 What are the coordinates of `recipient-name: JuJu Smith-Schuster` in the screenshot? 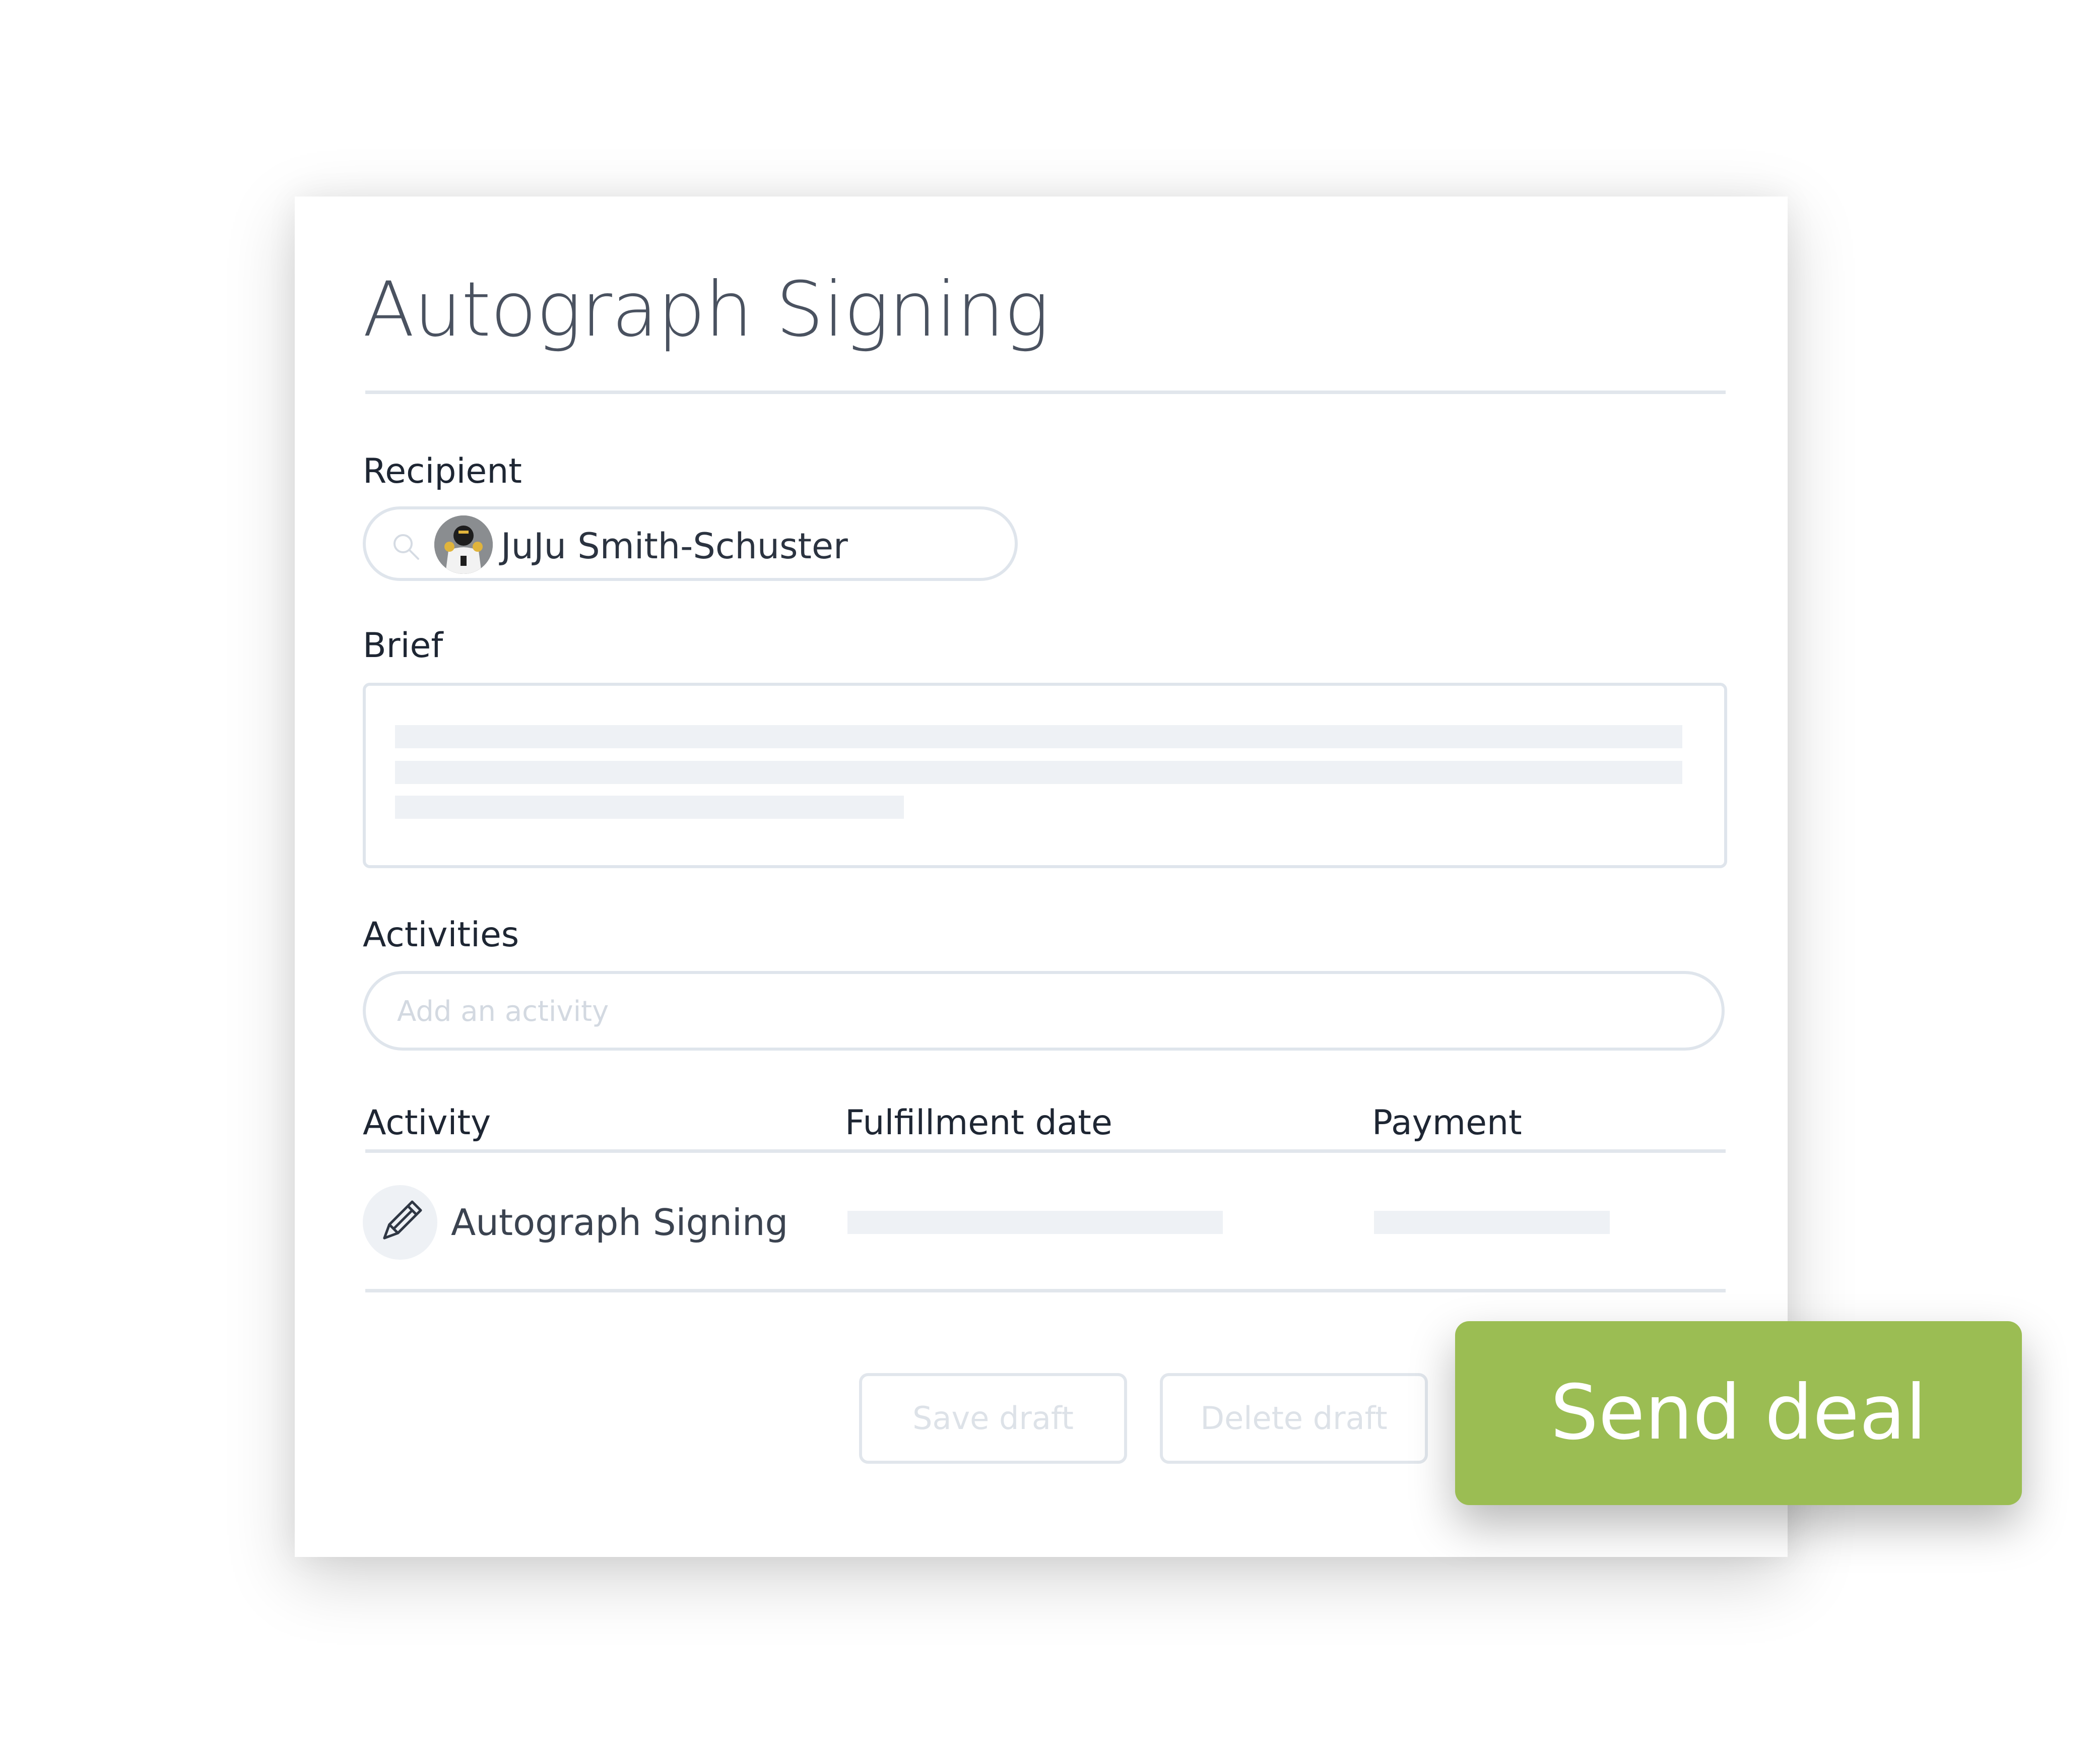 It's located at (674, 546).